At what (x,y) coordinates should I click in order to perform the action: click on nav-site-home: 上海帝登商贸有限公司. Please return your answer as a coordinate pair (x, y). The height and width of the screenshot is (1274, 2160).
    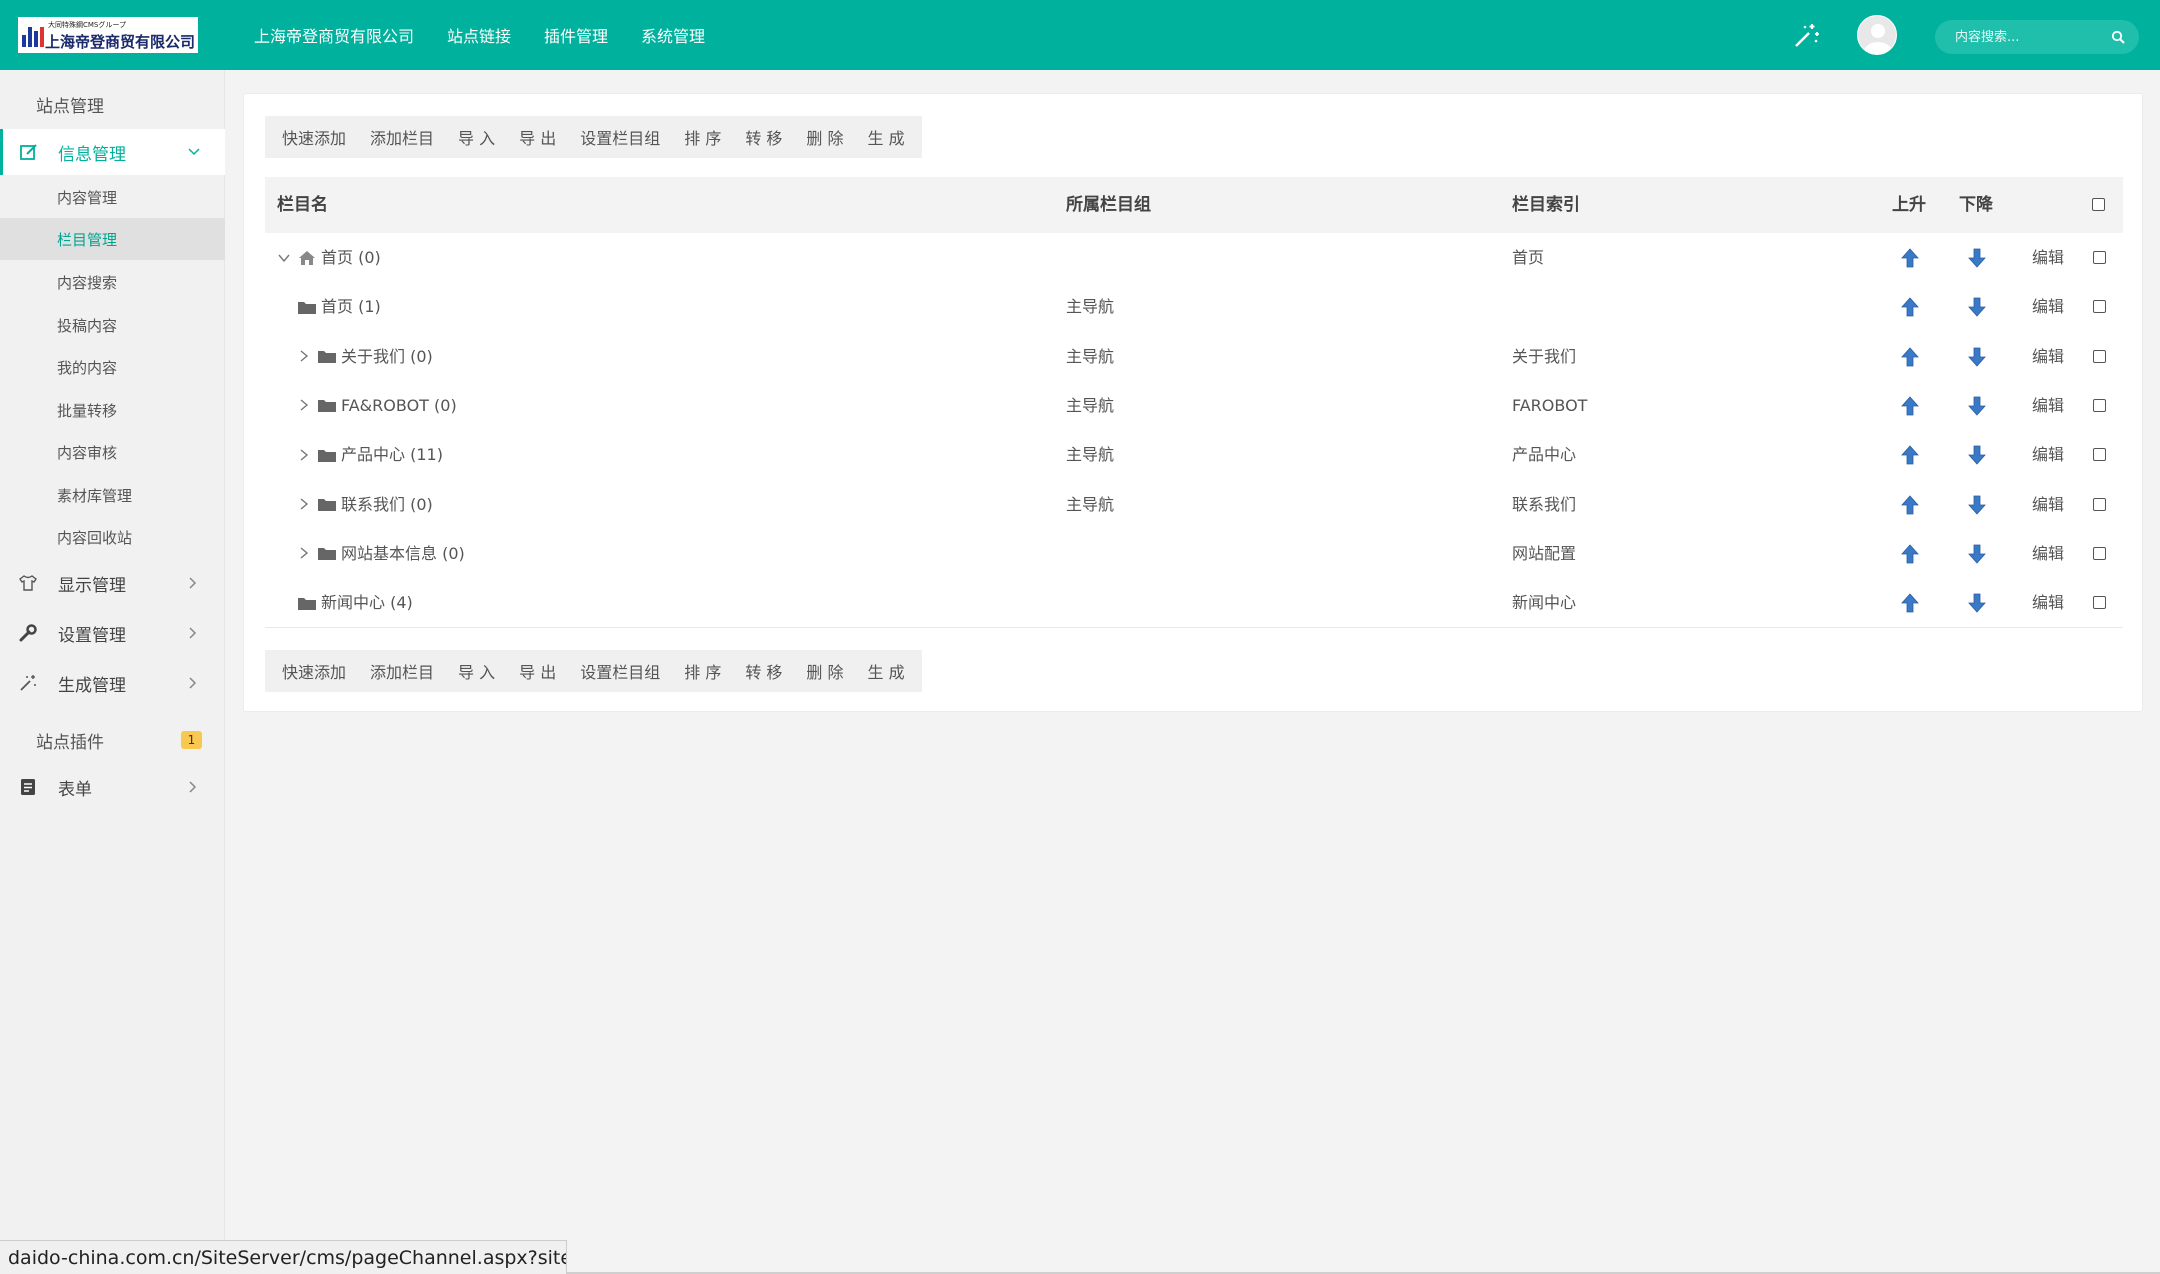
    Looking at the image, I should click on (334, 35).